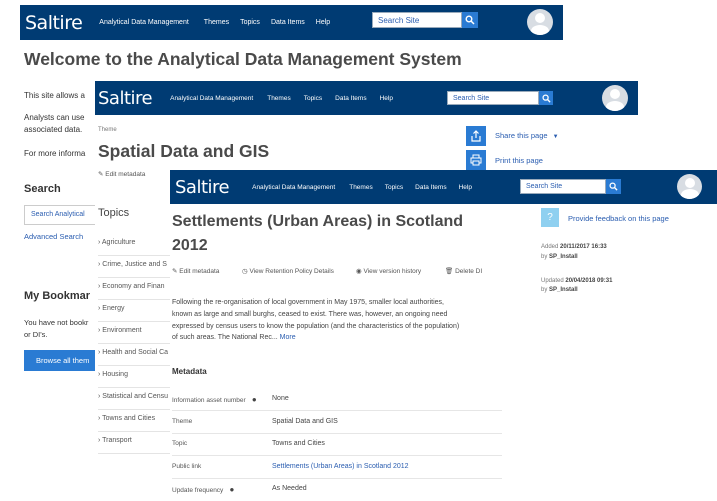 This screenshot has width=717, height=501. Describe the element at coordinates (583, 247) in the screenshot. I see `added-date: 20/11/2017 16:33` at that location.